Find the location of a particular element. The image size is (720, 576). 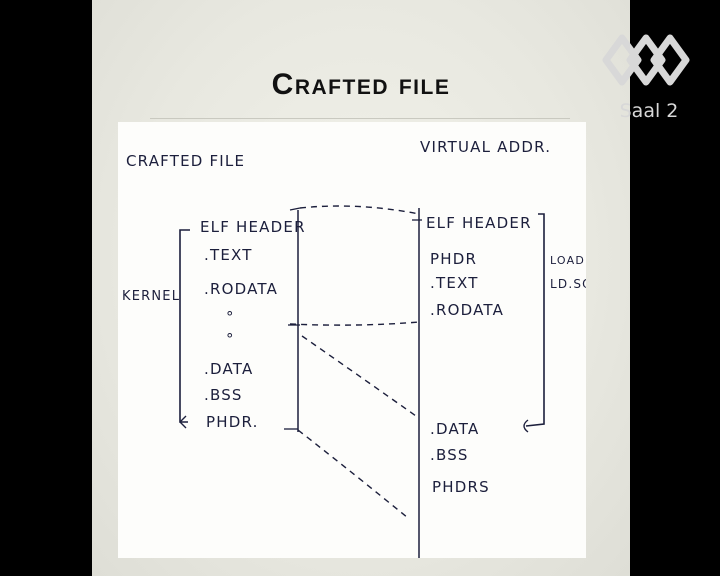

mem-phdrs: PHDRS is located at coordinates (461, 487).